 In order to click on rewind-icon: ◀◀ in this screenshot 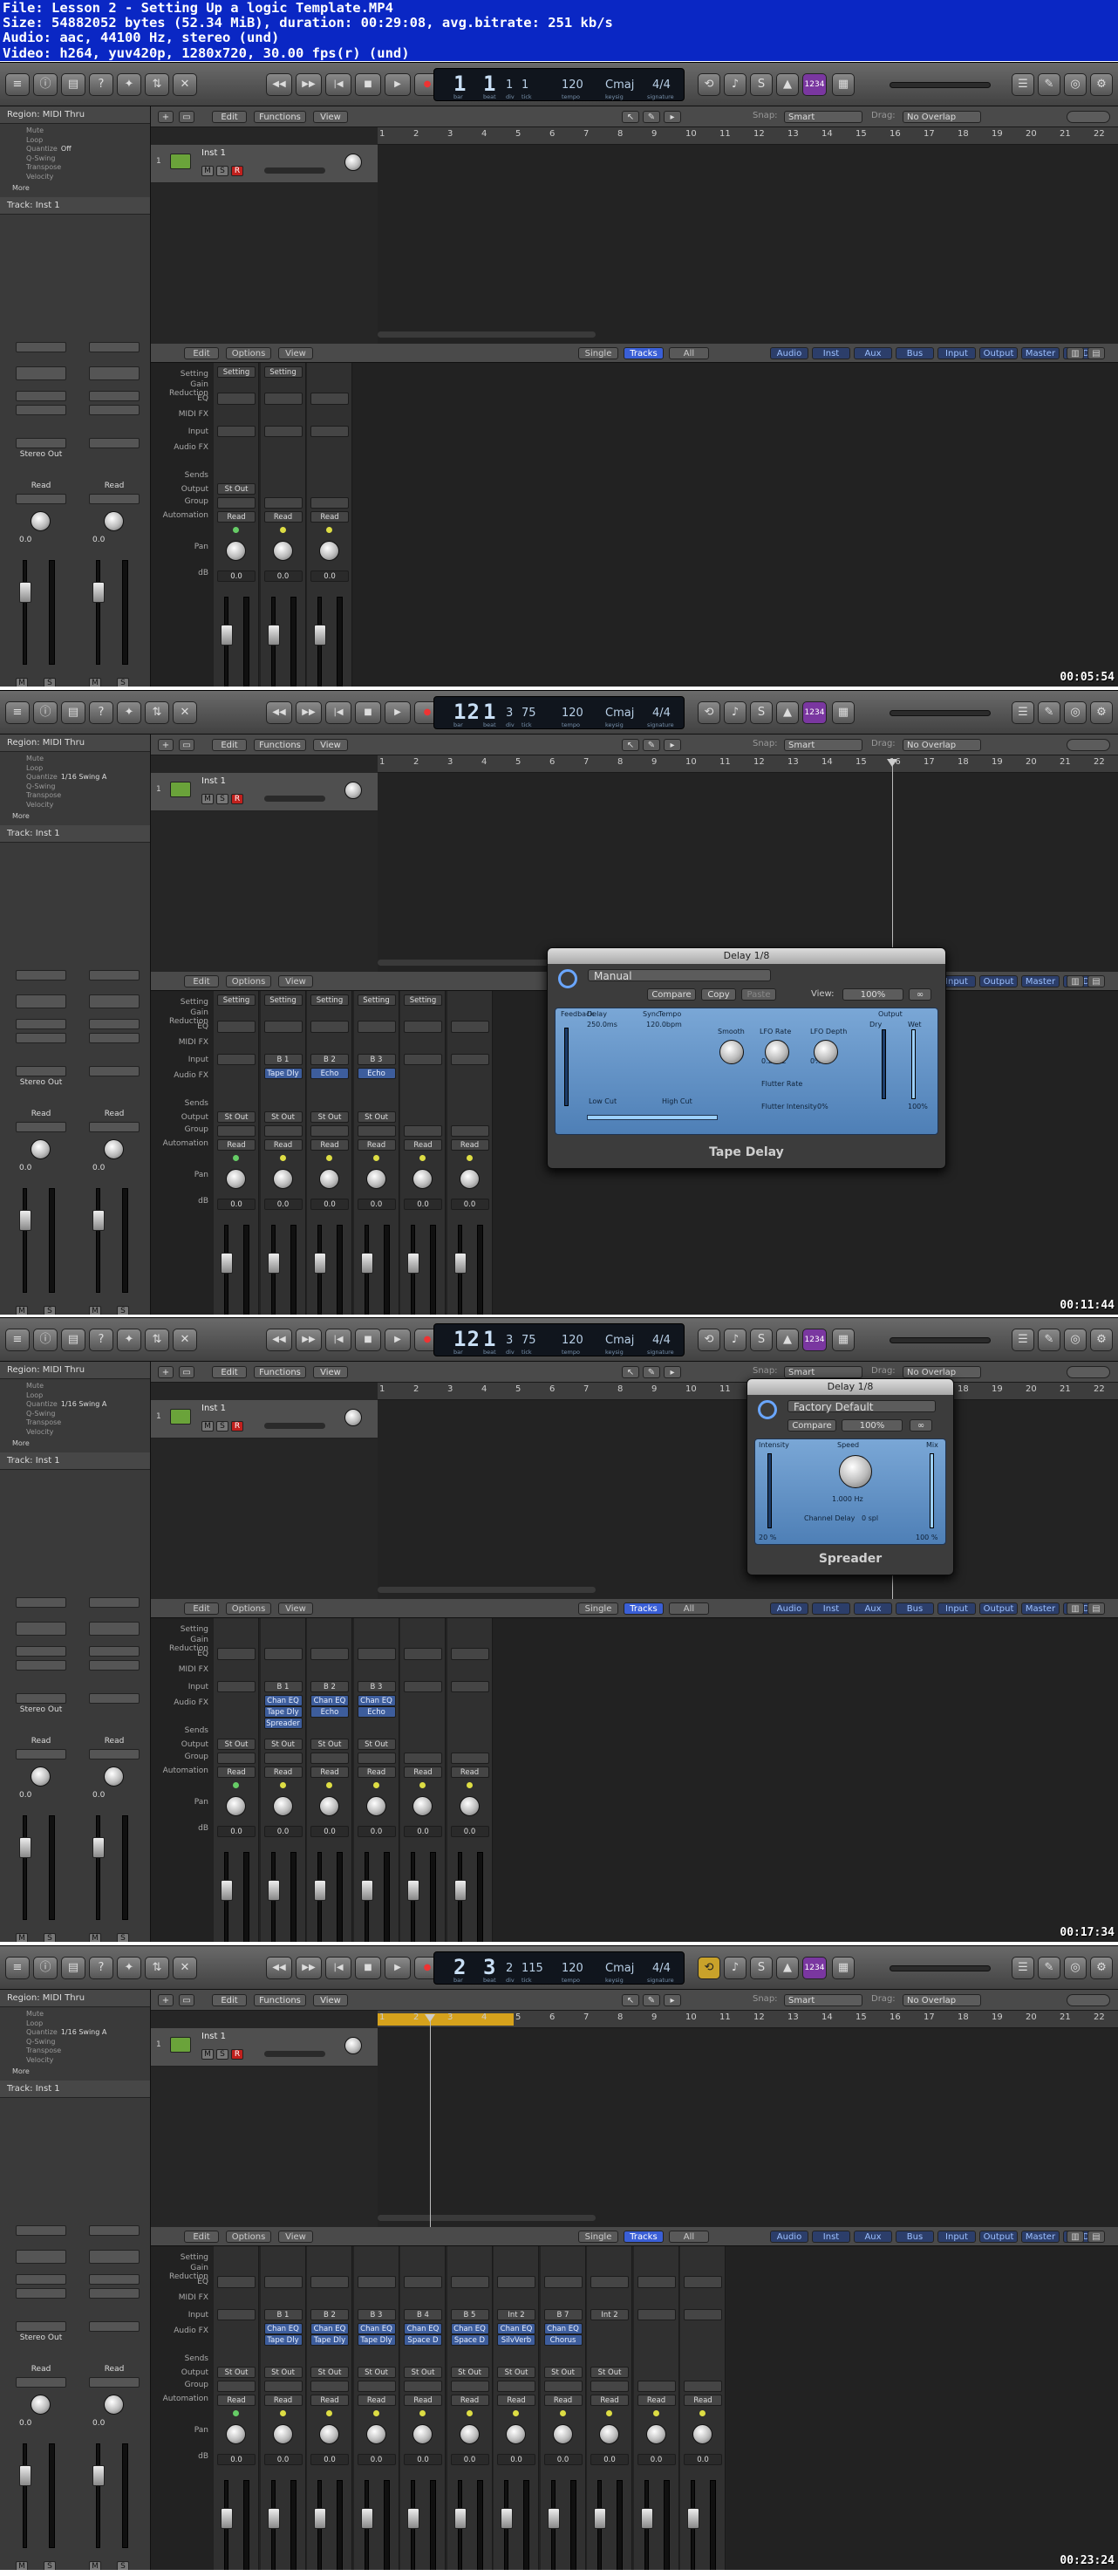, I will do `click(279, 1340)`.